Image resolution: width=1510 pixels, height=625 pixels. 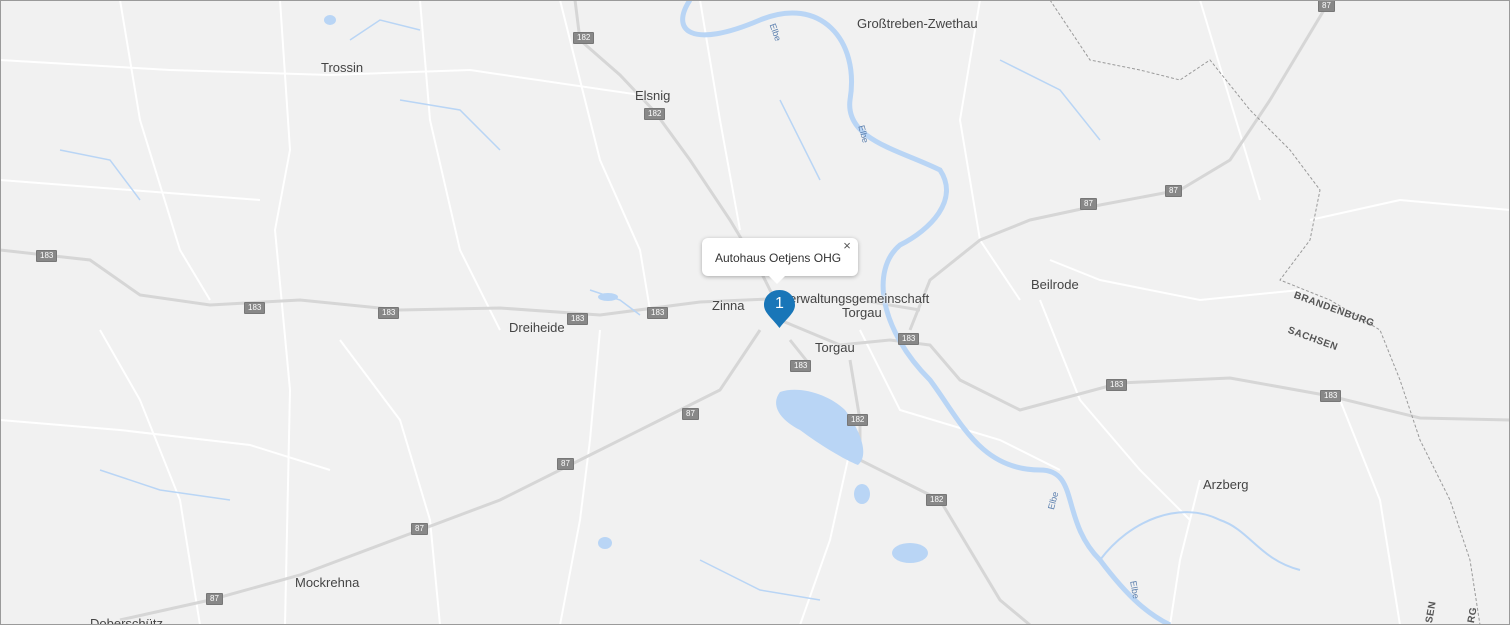 I want to click on place-label-beilrode: Beilrode, so click(x=1055, y=284).